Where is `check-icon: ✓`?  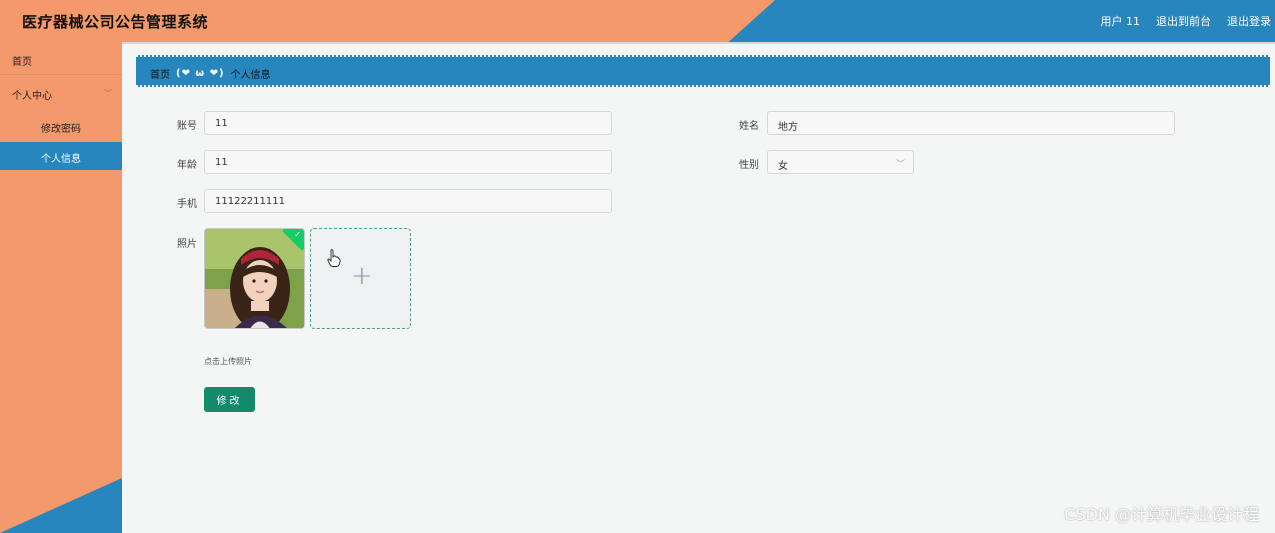 check-icon: ✓ is located at coordinates (297, 234).